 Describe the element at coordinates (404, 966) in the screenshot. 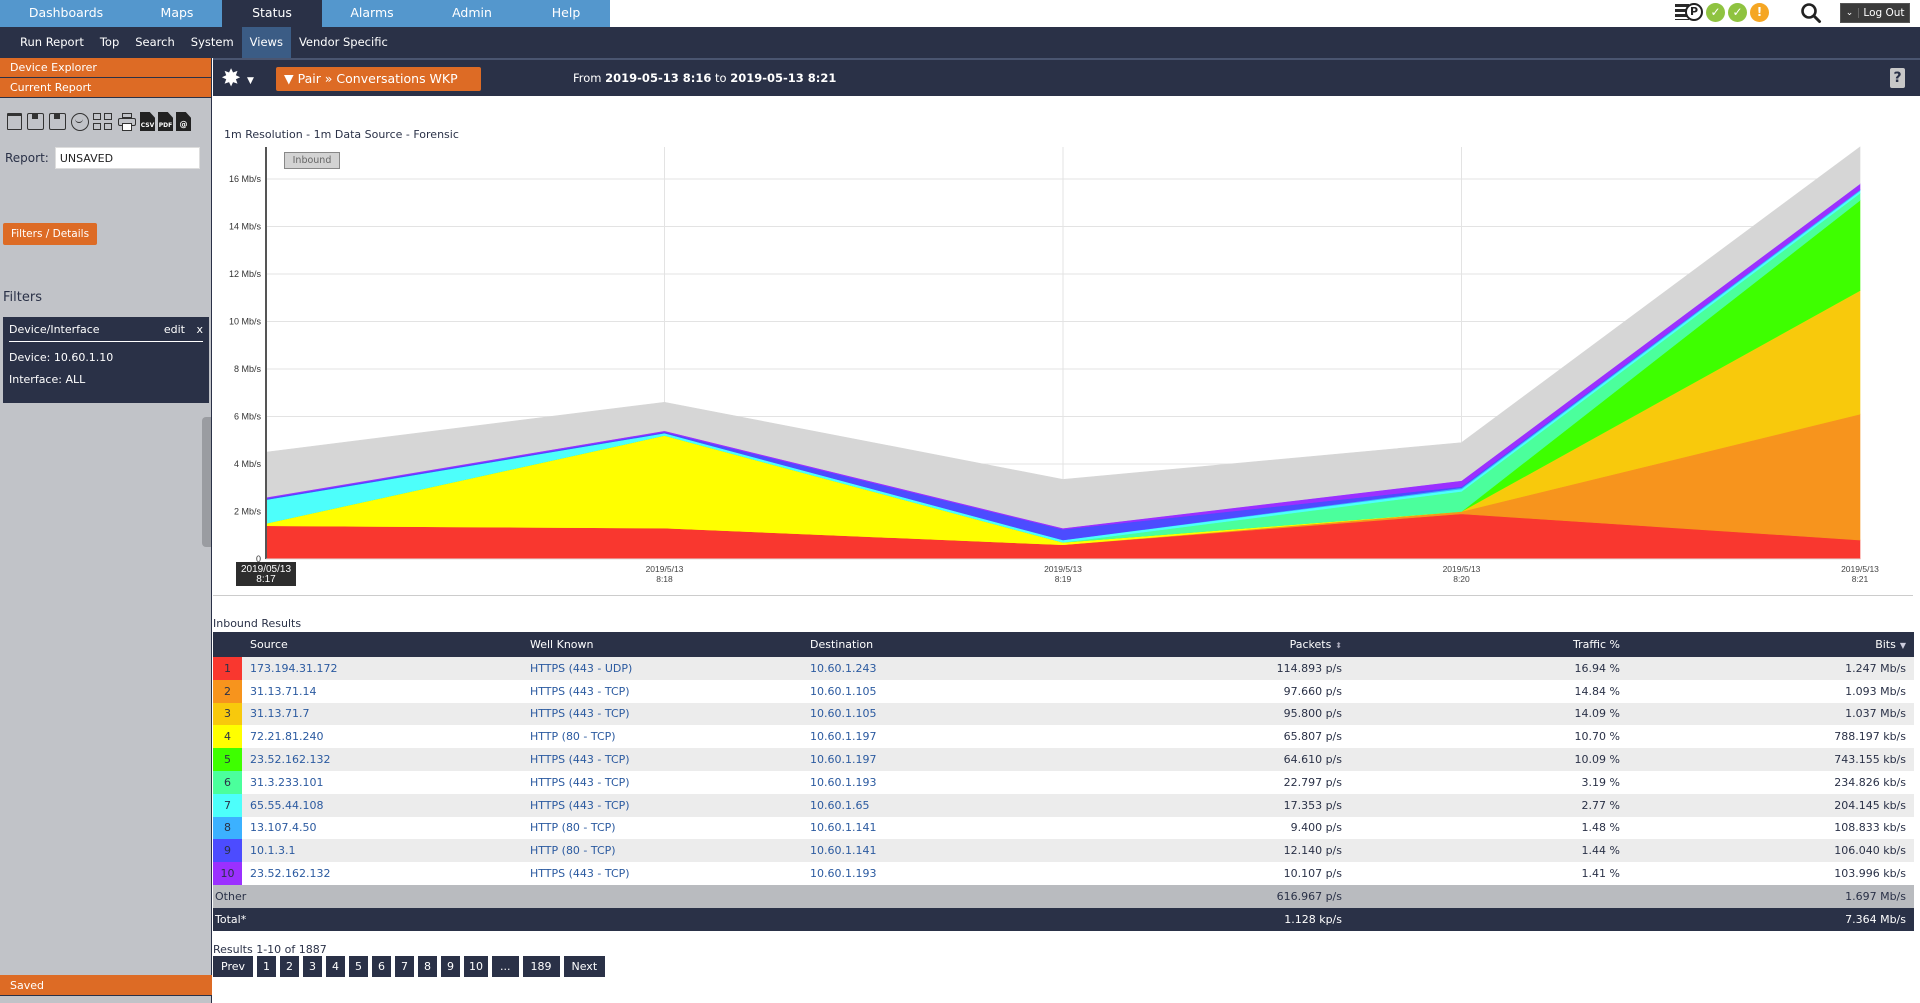

I see `page-7-button: 7` at that location.